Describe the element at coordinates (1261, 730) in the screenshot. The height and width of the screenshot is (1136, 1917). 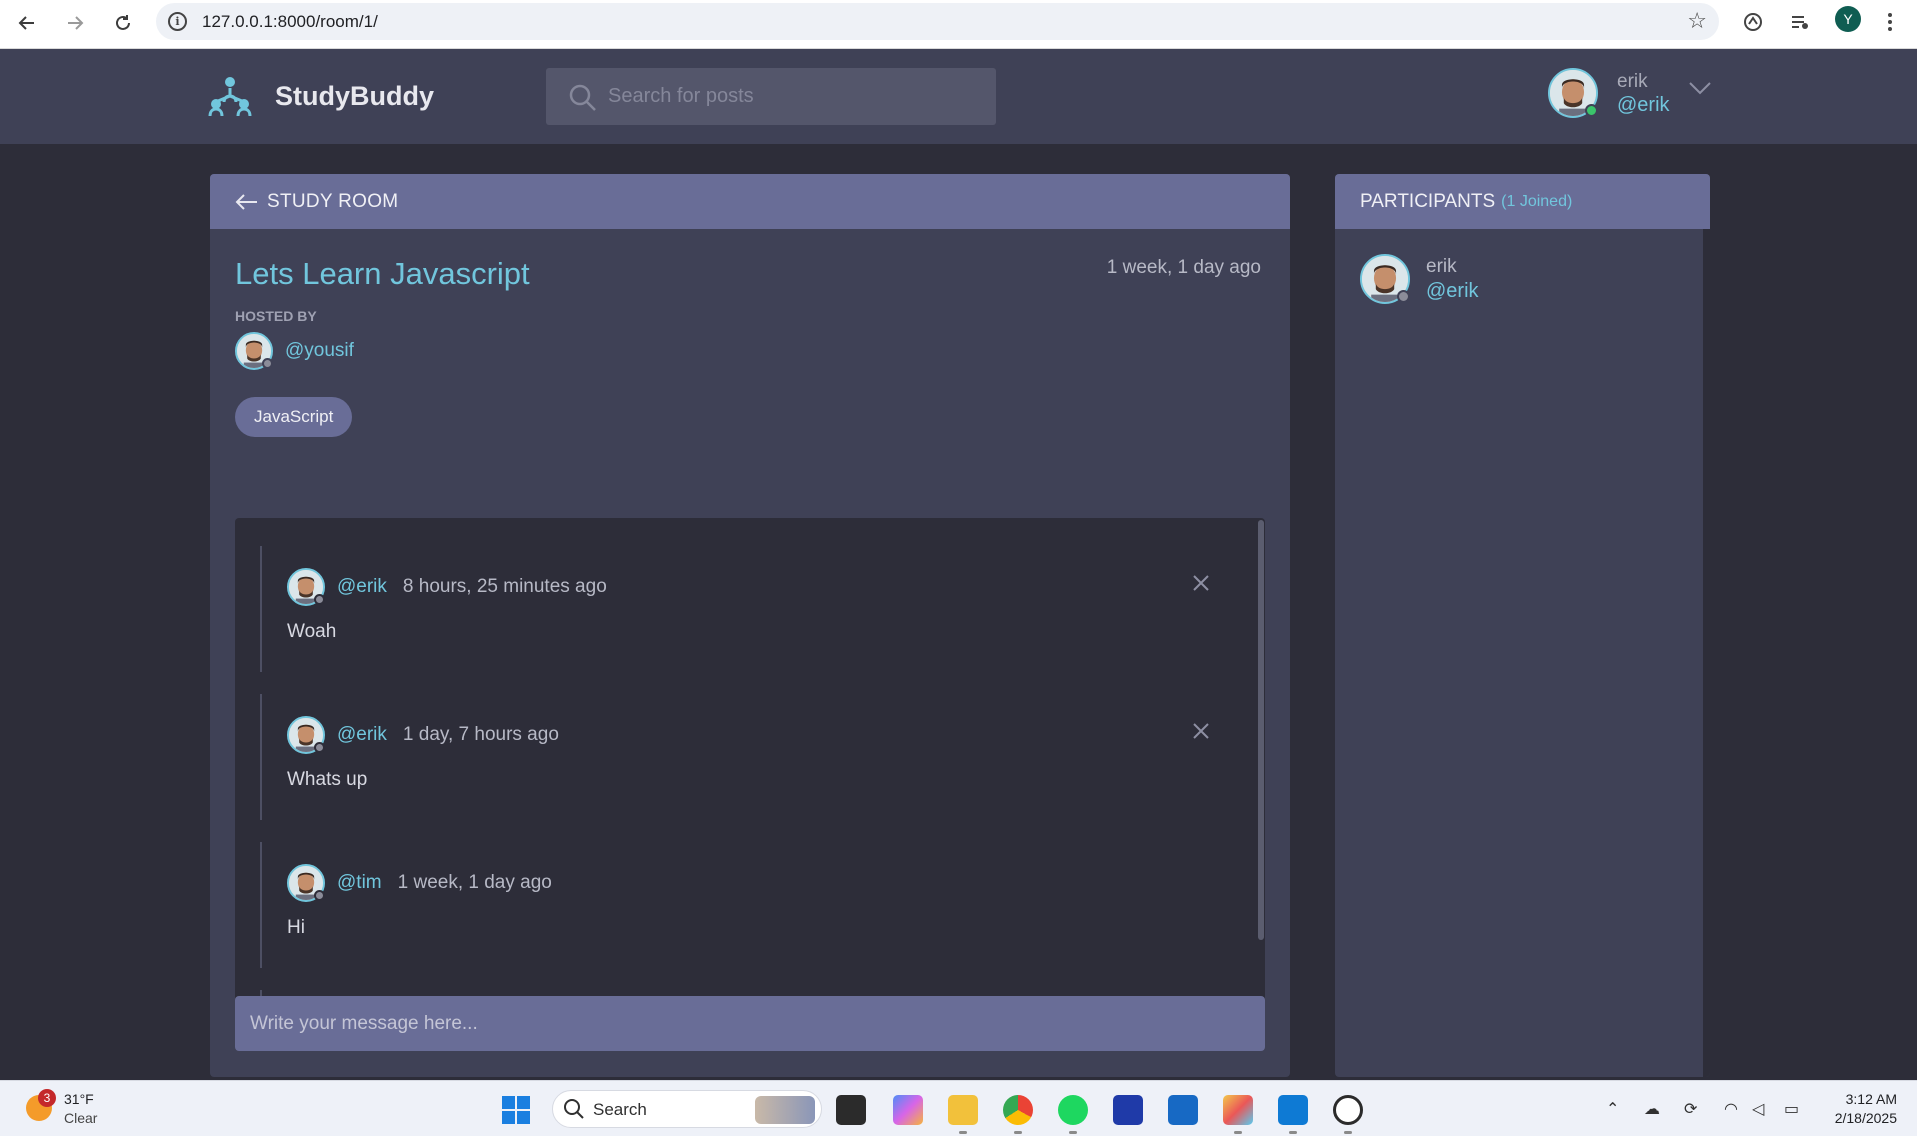
I see `scrollbar-thumb` at that location.